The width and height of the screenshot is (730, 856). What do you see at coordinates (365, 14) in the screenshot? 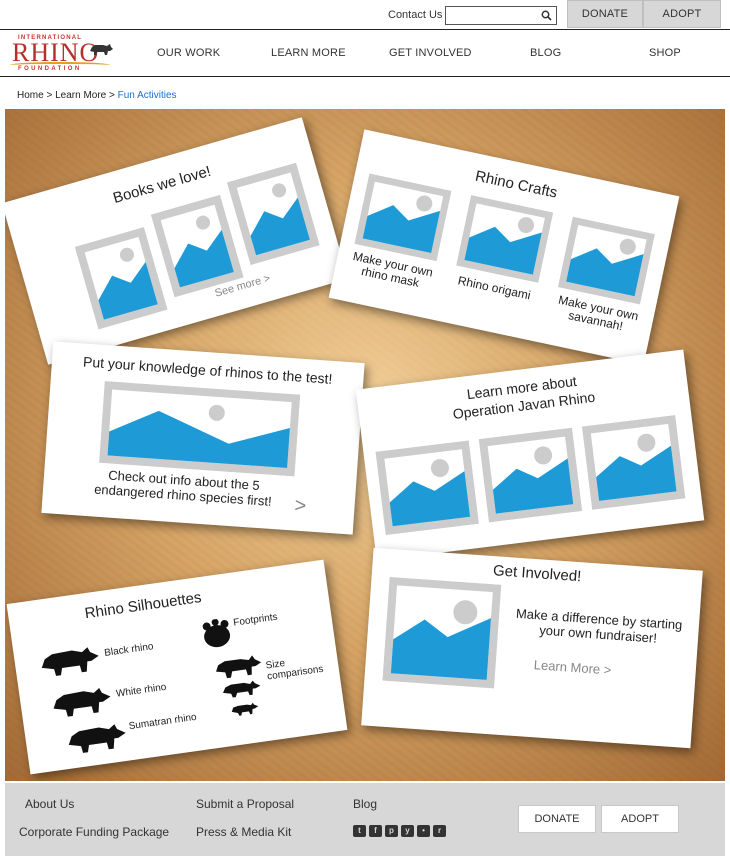
I see `top-utility-bar: Contact Us DONATE ADOPT` at bounding box center [365, 14].